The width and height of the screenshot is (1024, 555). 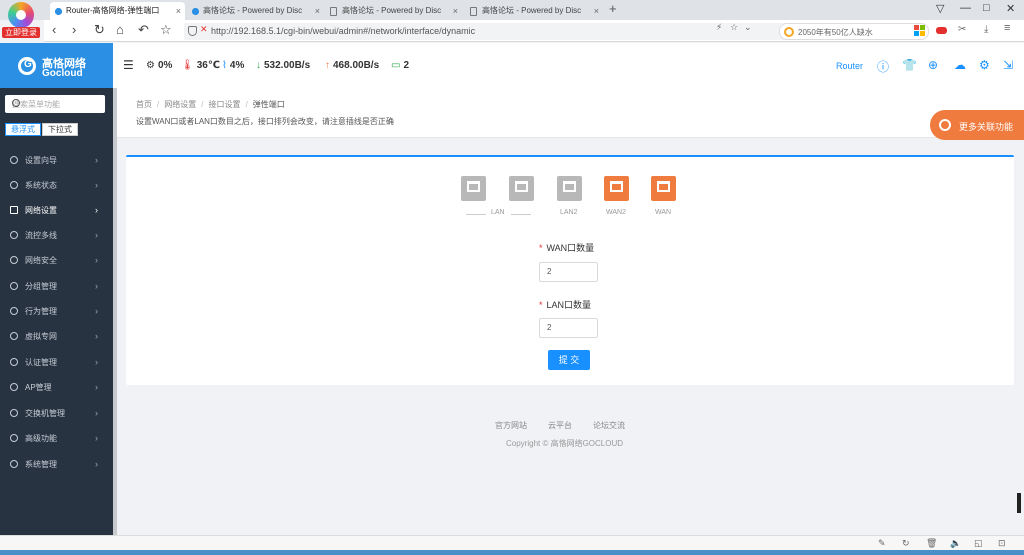 What do you see at coordinates (56, 464) in the screenshot?
I see `sidebar-item-system: 系统管理 ›` at bounding box center [56, 464].